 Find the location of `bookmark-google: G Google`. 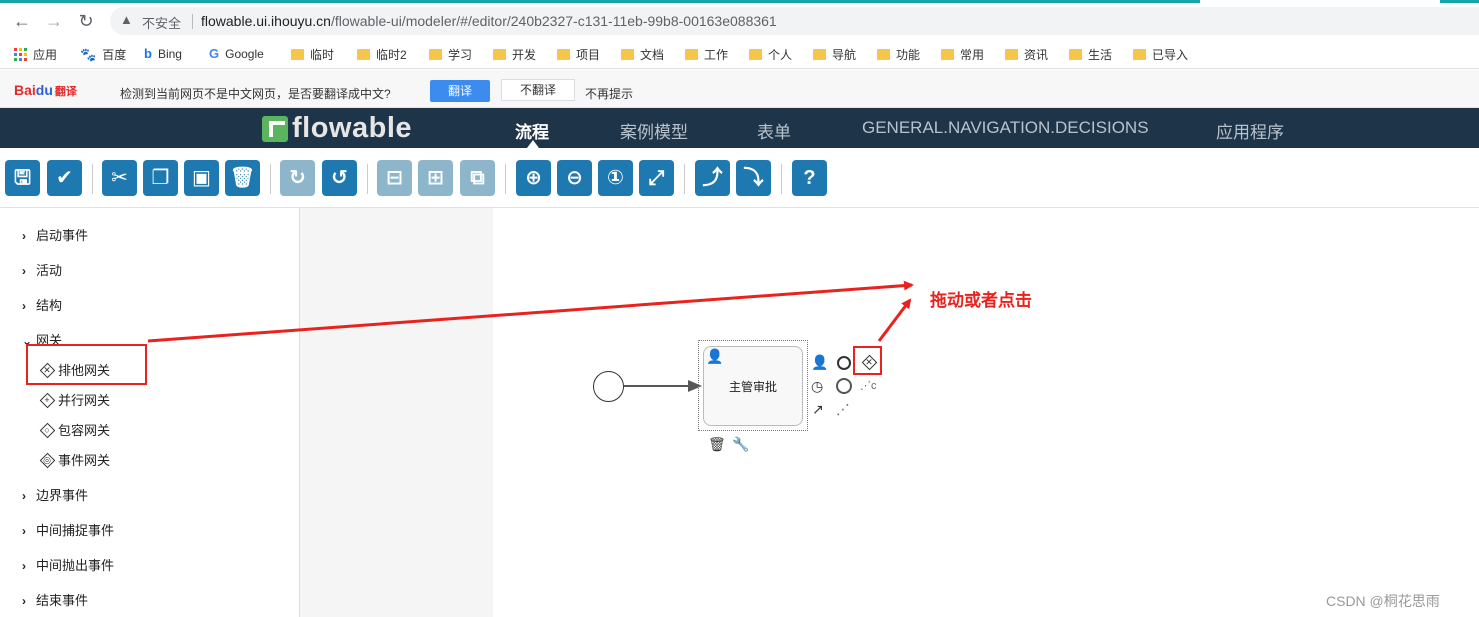

bookmark-google: G Google is located at coordinates (236, 53).